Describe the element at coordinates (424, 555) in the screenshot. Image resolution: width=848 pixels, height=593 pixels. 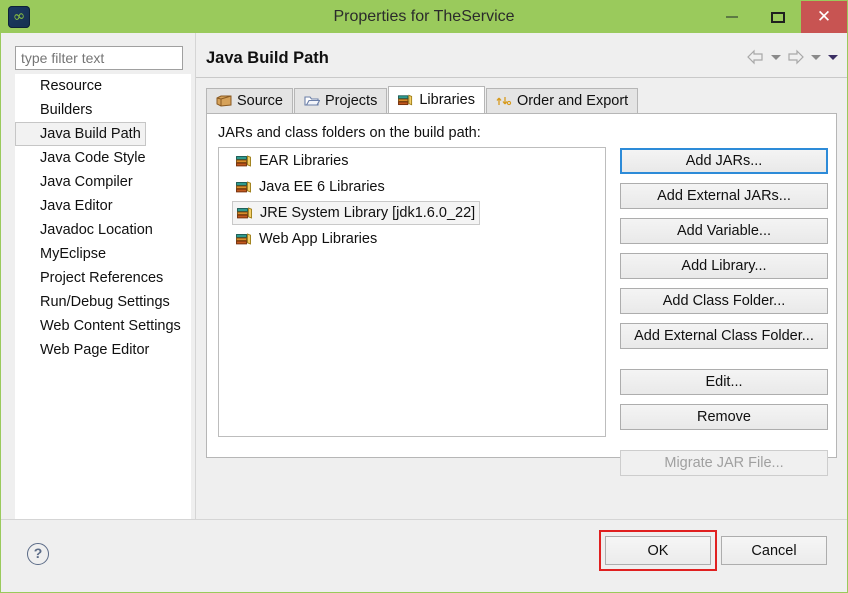
I see `dialog-footer: ? OK Cancel` at that location.